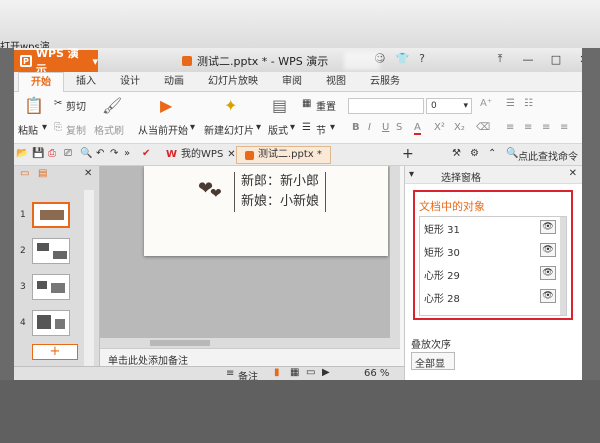 Image resolution: width=600 pixels, height=443 pixels. What do you see at coordinates (45, 287) in the screenshot?
I see `slide-thumbnail: 3` at bounding box center [45, 287].